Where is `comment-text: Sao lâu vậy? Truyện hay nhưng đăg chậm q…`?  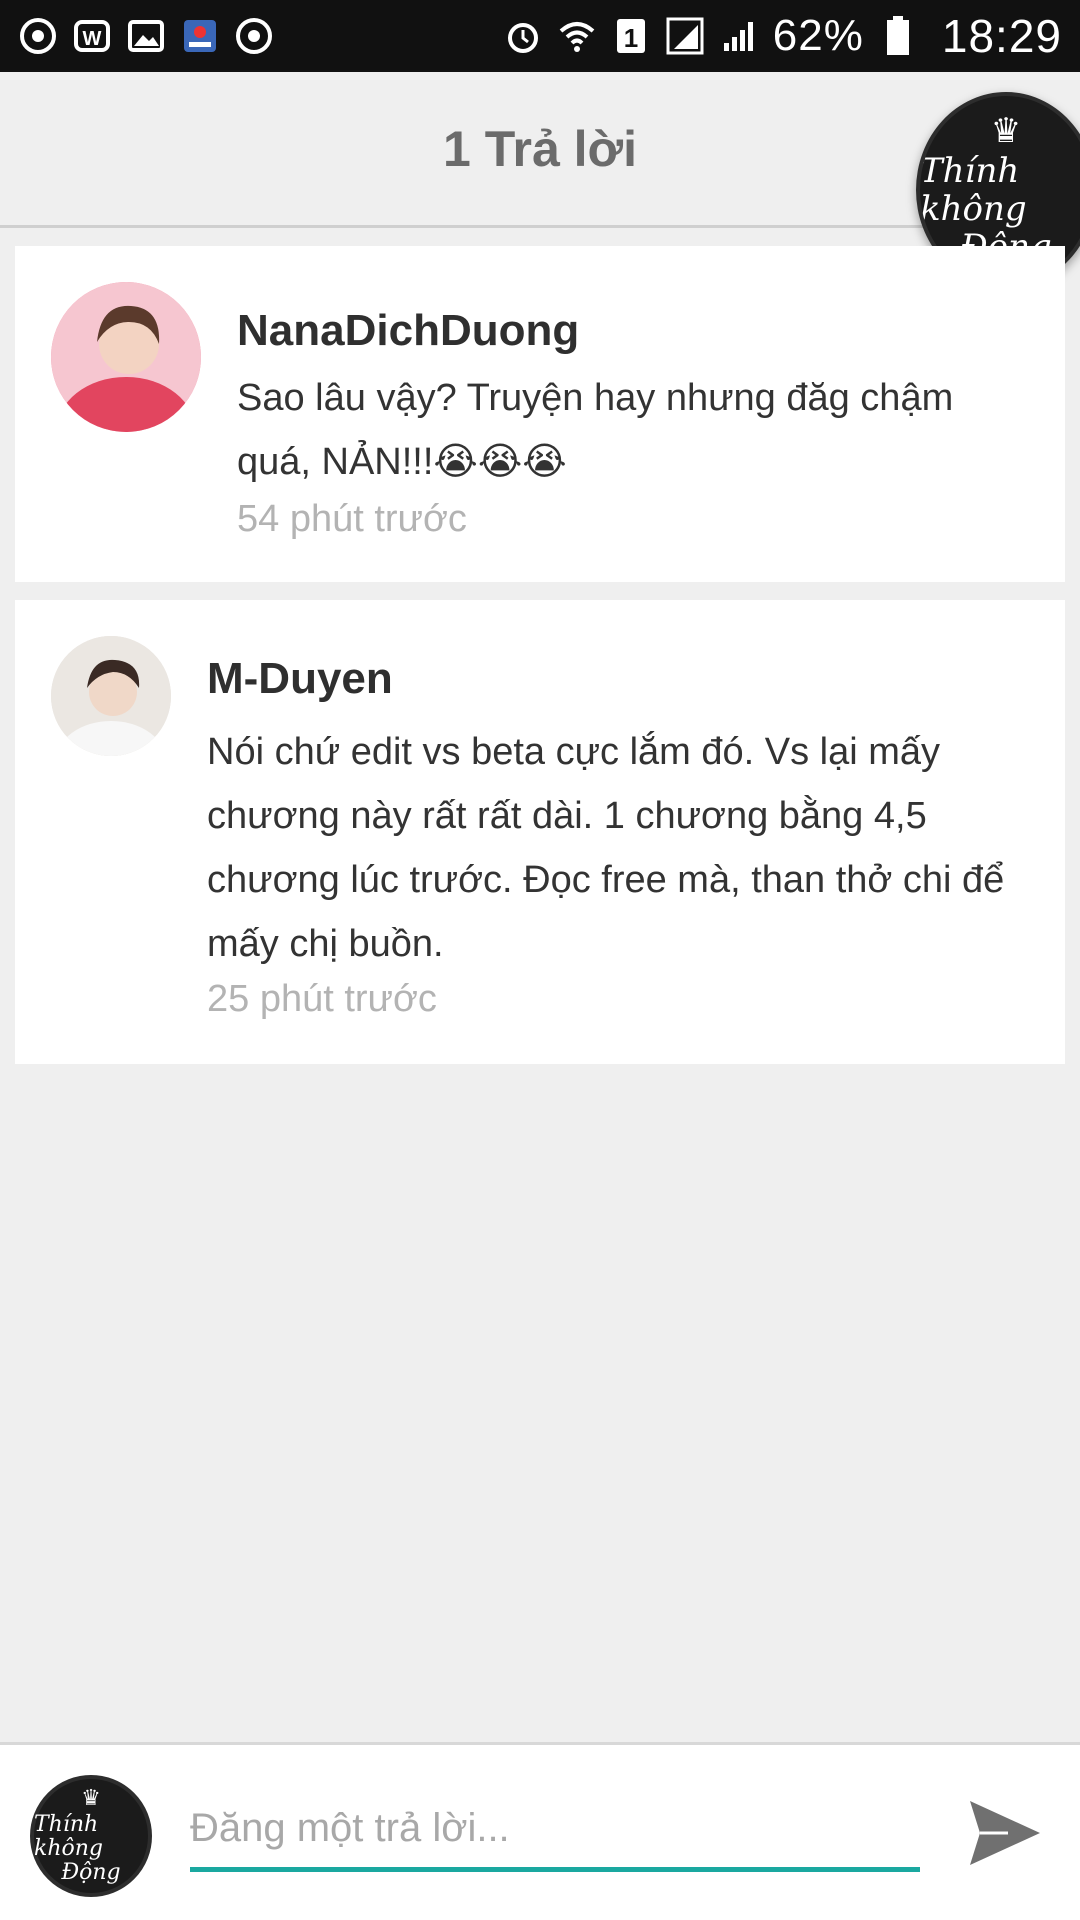 comment-text: Sao lâu vậy? Truyện hay nhưng đăg chậm q… is located at coordinates (637, 430).